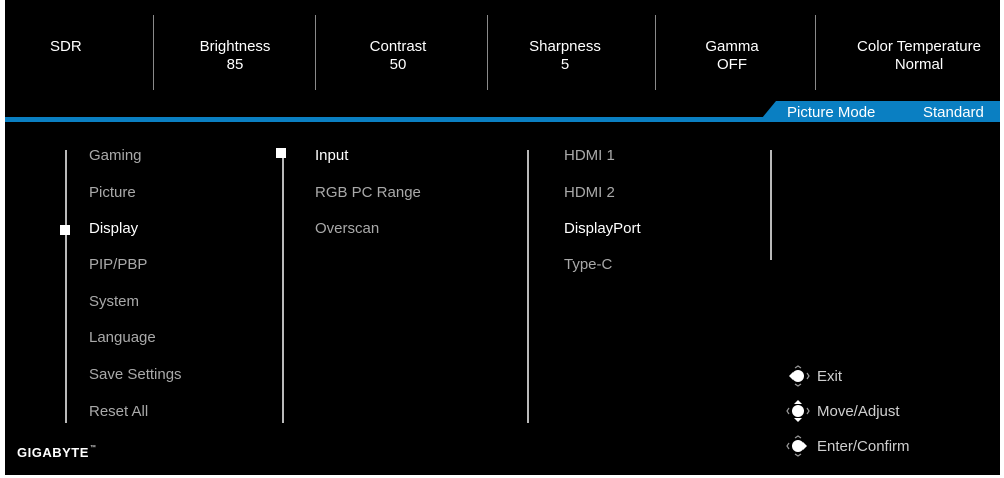 This screenshot has width=1004, height=478. Describe the element at coordinates (93, 448) in the screenshot. I see `trademark-mark: ™` at that location.